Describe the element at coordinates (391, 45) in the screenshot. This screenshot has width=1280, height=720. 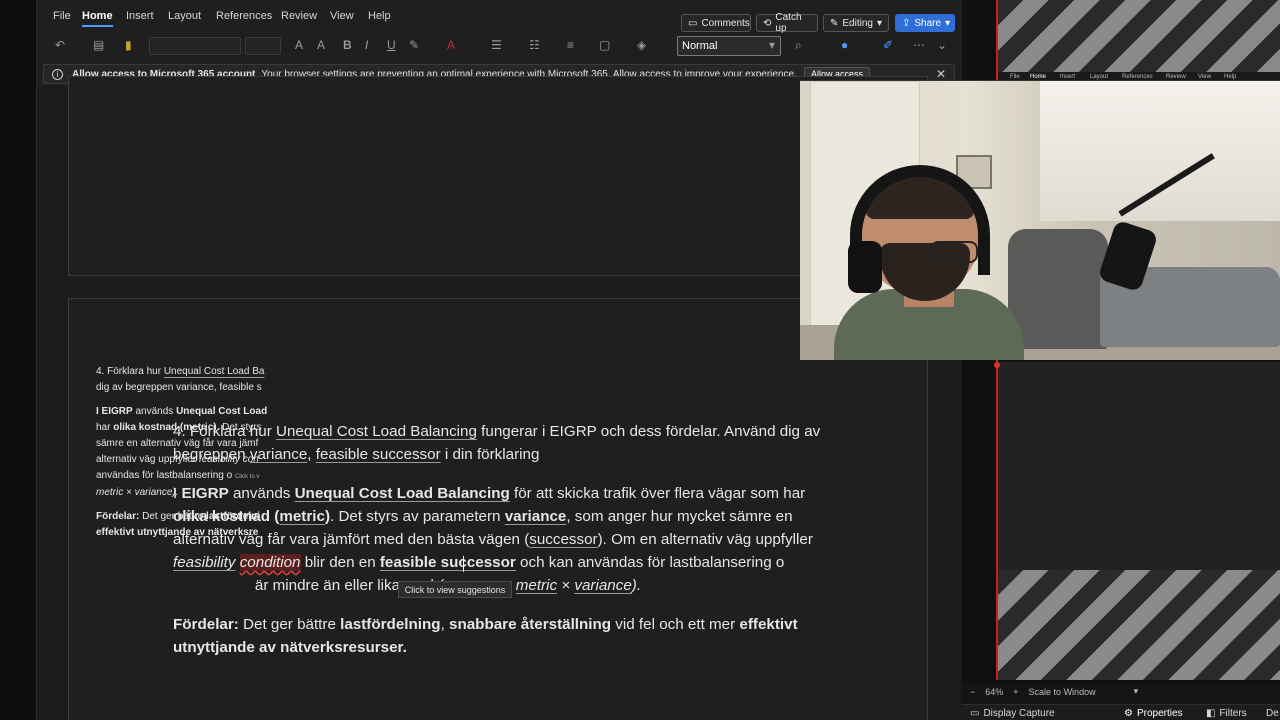
I see `underline-icon: U` at that location.